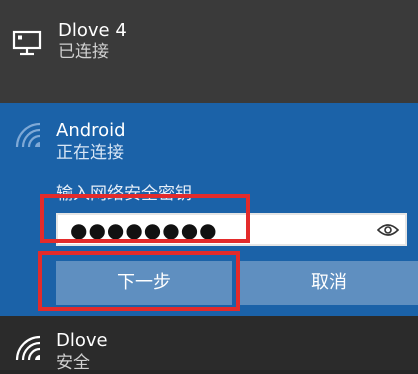 The width and height of the screenshot is (418, 374). Describe the element at coordinates (329, 283) in the screenshot. I see `cancel-button: 取消` at that location.